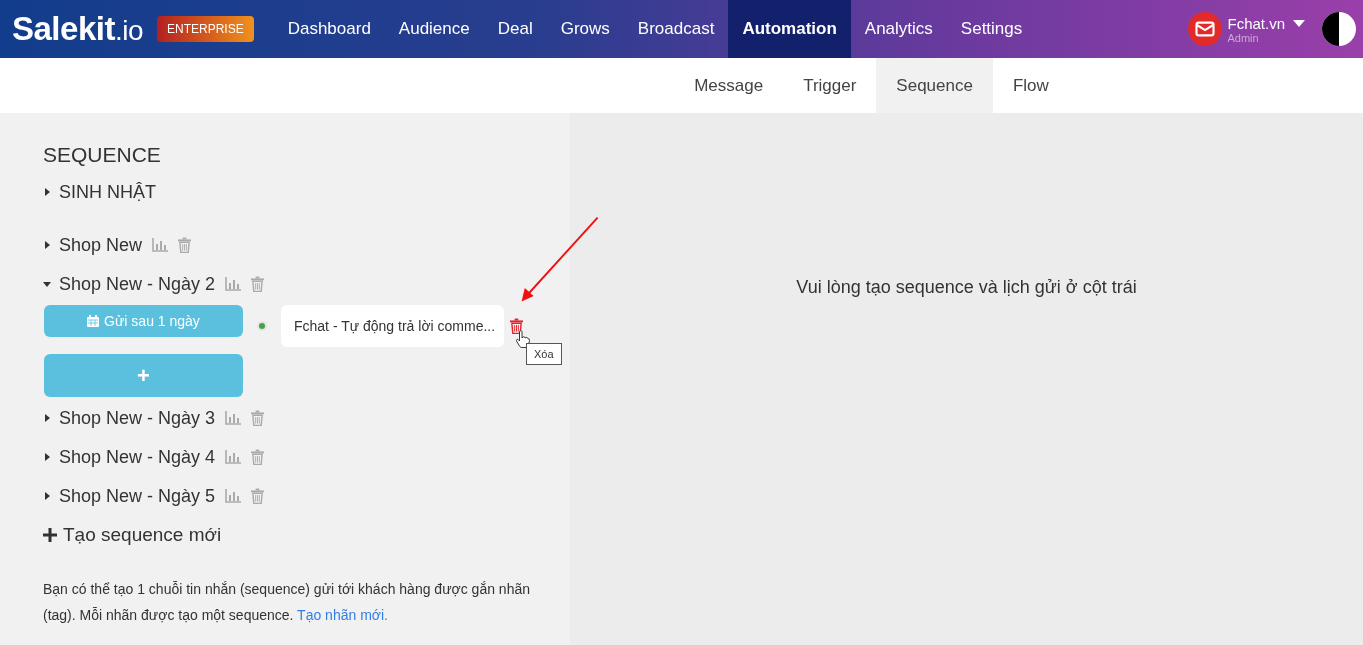 The image size is (1363, 645). Describe the element at coordinates (434, 29) in the screenshot. I see `nav-tab: Audience` at that location.